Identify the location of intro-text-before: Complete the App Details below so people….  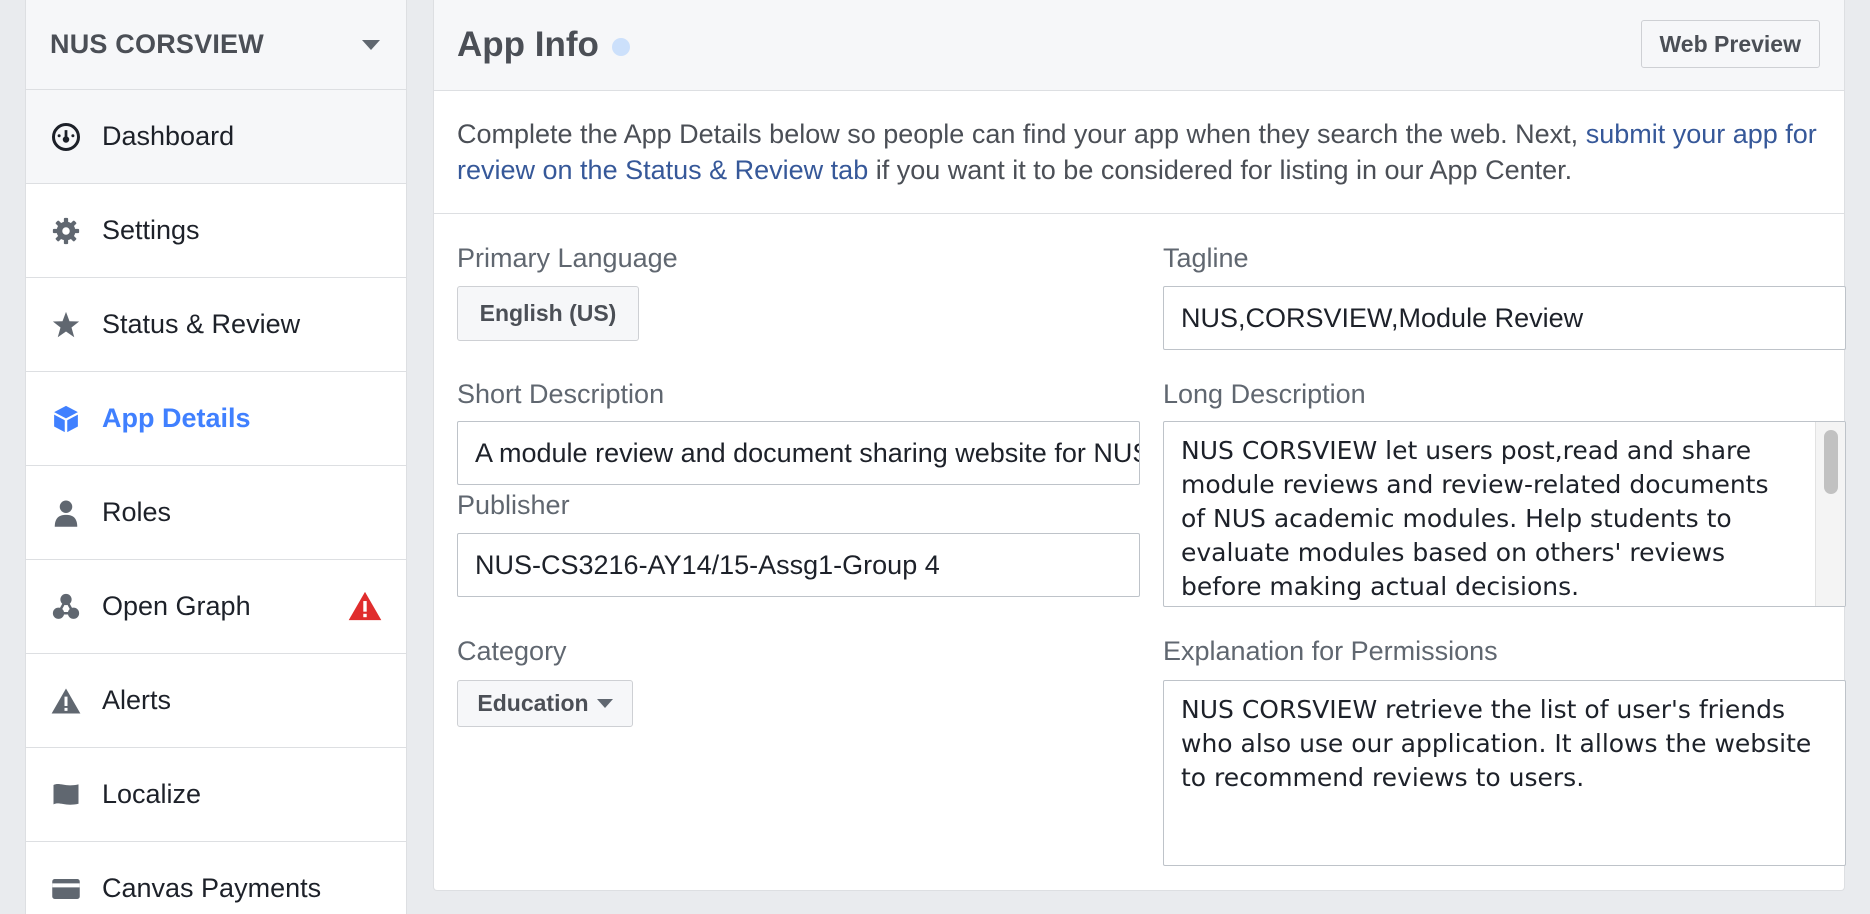
(1021, 134).